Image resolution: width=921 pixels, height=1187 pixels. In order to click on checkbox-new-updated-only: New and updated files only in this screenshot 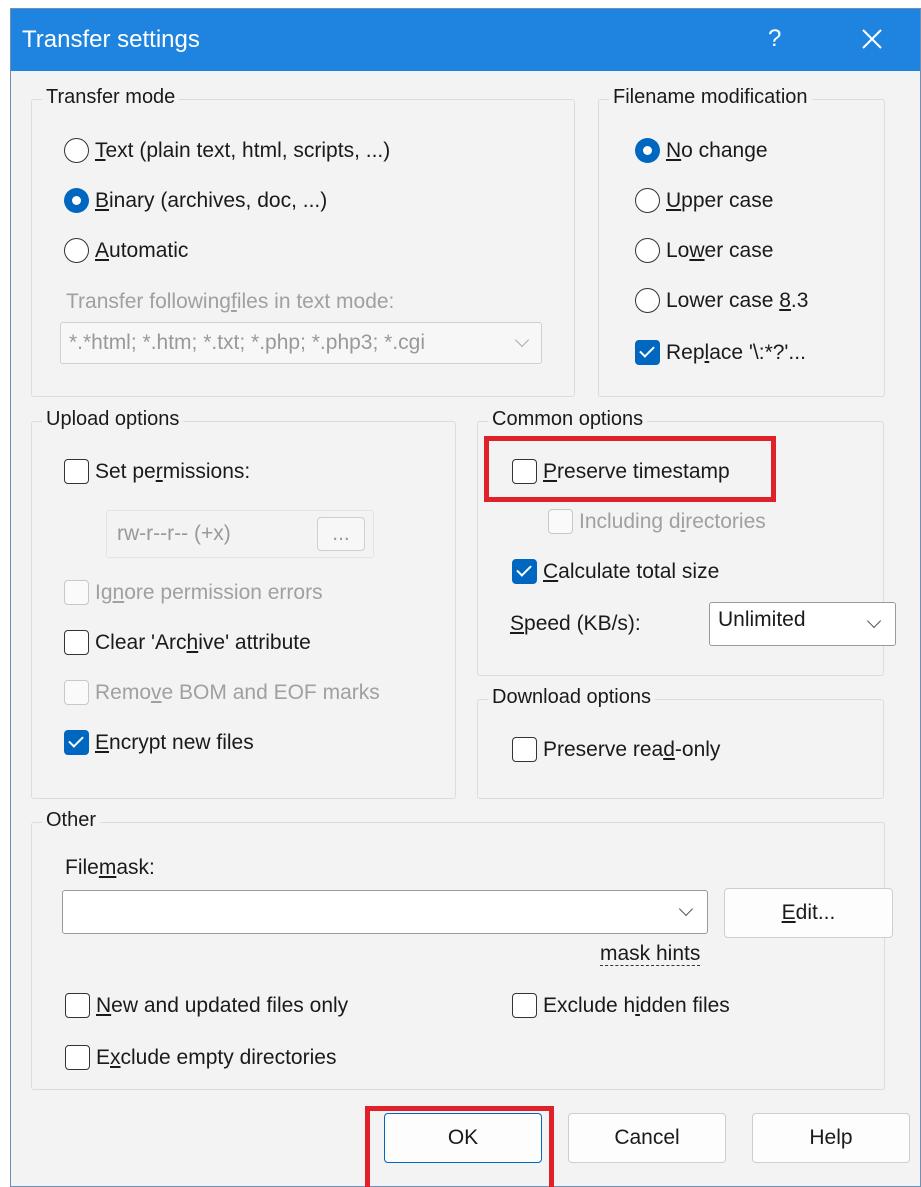, I will do `click(206, 1005)`.